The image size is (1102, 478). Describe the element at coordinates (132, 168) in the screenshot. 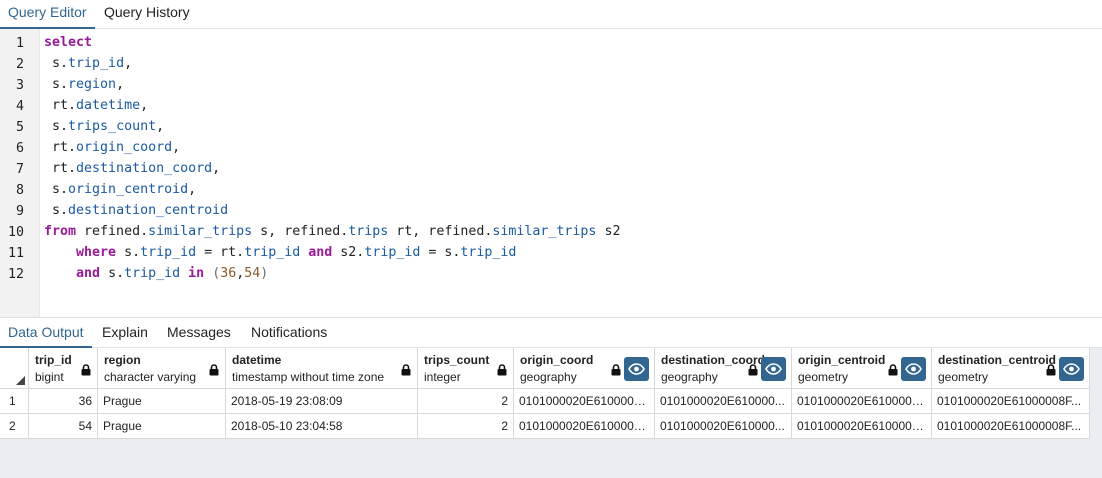

I see `code-line: rt.destination_coord,` at that location.